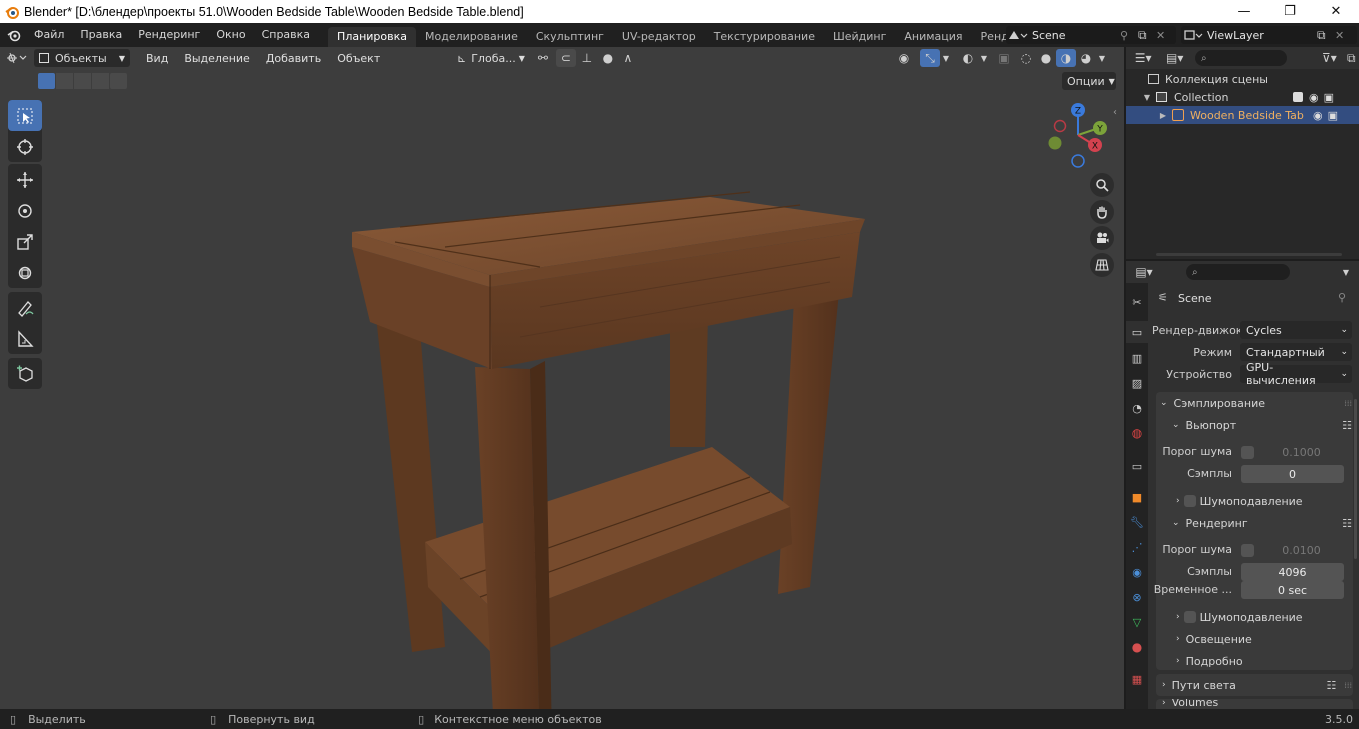  Describe the element at coordinates (372, 37) in the screenshot. I see `tab-layout: Планировка` at that location.